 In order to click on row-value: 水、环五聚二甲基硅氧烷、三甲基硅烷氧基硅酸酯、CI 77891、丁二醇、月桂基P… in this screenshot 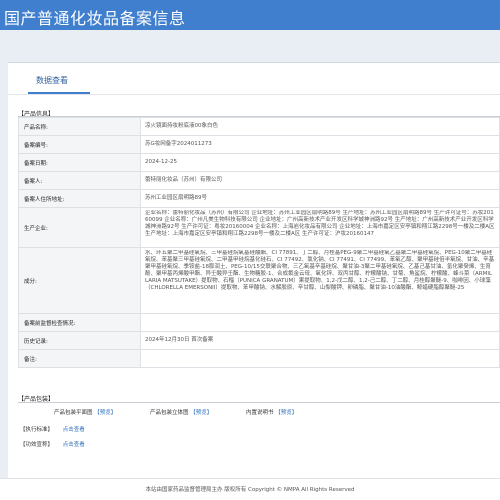, I will do `click(320, 280)`.